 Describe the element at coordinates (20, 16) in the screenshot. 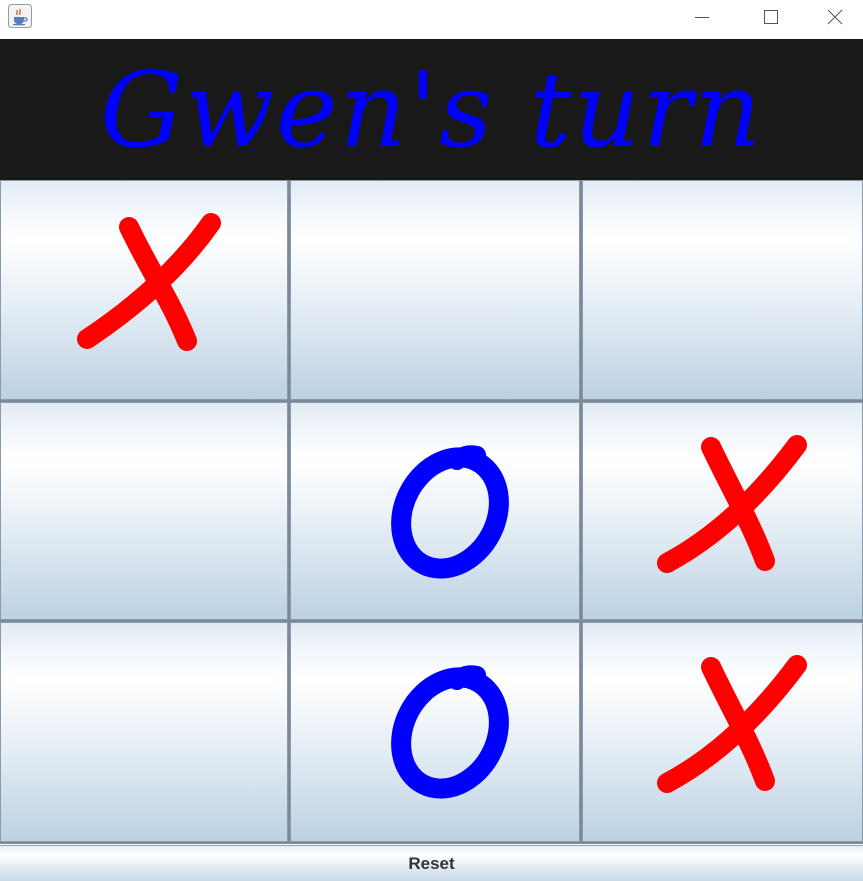

I see `java-cup-icon` at that location.